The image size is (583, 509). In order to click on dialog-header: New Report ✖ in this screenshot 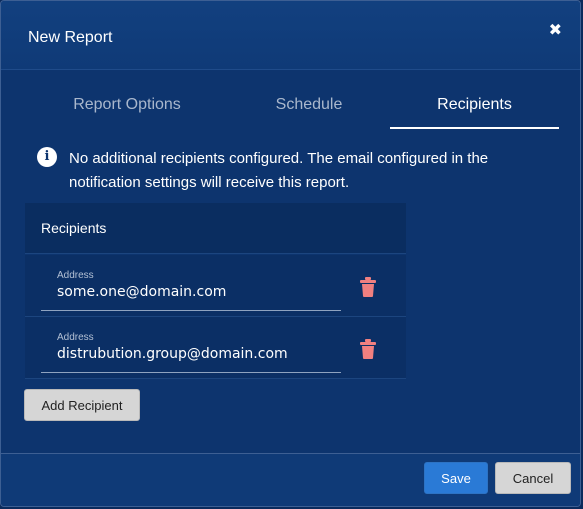, I will do `click(290, 35)`.